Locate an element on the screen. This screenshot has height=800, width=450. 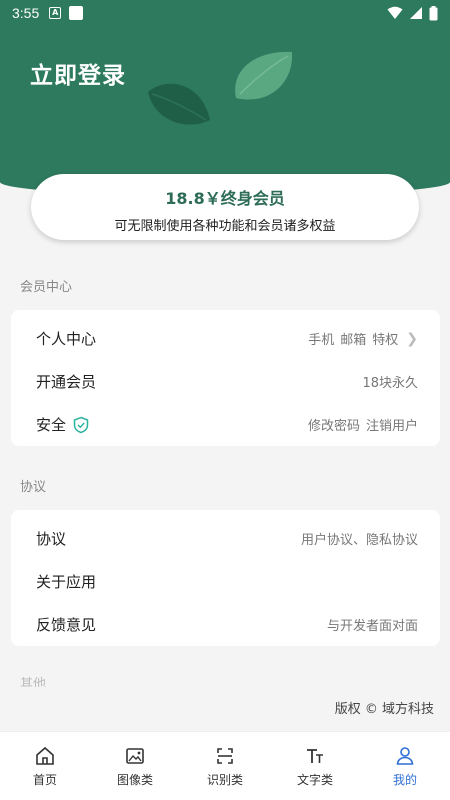
leaf-light-icon is located at coordinates (264, 75).